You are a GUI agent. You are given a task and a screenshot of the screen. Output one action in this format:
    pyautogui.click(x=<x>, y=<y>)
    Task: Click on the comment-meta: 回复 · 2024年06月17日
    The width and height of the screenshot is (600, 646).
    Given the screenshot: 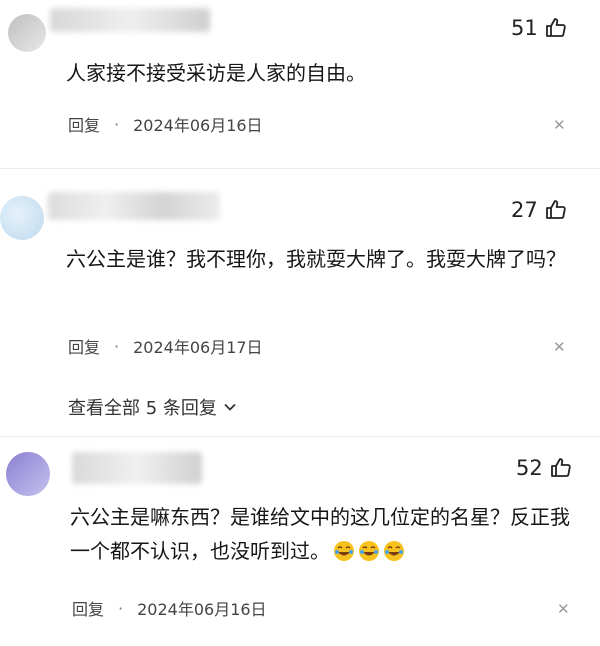 What is the action you would take?
    pyautogui.click(x=165, y=346)
    